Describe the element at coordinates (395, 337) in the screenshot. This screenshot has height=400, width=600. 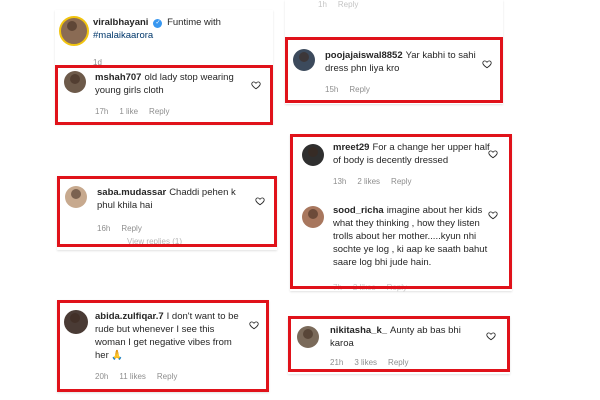
I see `comment-text: nikitasha_k_ Aunty ab bas bhi karoa` at that location.